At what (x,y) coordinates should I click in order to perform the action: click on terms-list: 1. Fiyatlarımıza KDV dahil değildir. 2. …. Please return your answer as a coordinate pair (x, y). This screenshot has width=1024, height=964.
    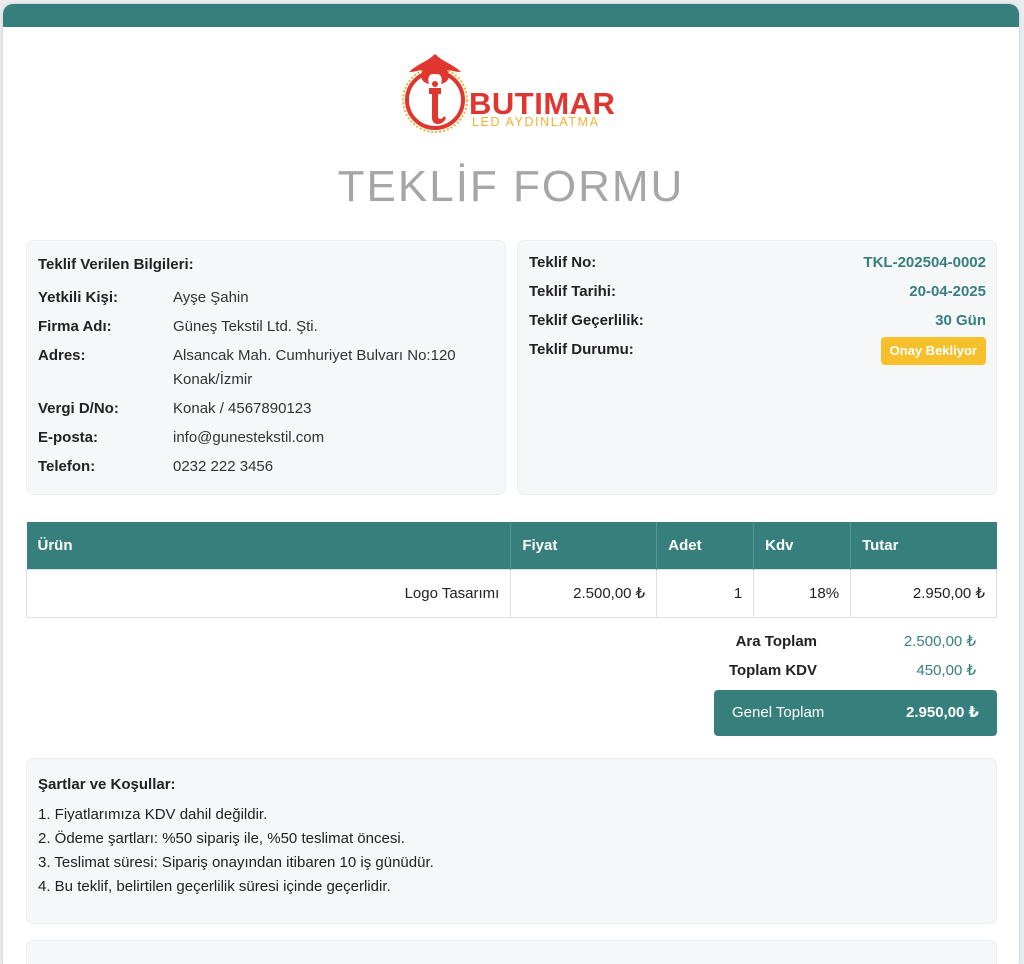
    Looking at the image, I should click on (236, 851).